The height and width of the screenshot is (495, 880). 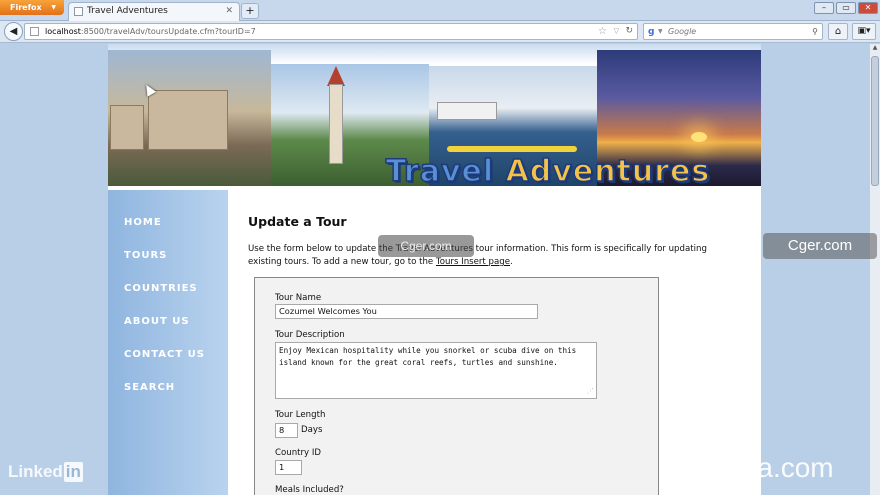 I want to click on nav-link-contact-us: CONTACT US, so click(x=164, y=354).